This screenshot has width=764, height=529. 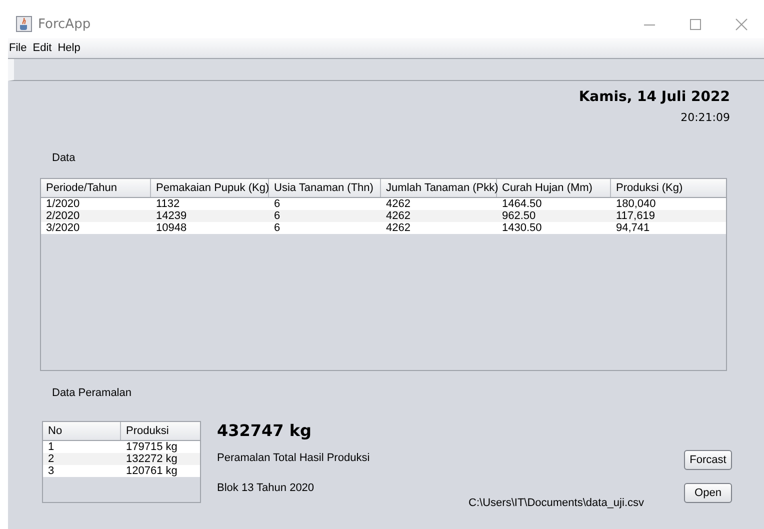 What do you see at coordinates (151, 459) in the screenshot?
I see `table-cell-text: 132272 kg` at bounding box center [151, 459].